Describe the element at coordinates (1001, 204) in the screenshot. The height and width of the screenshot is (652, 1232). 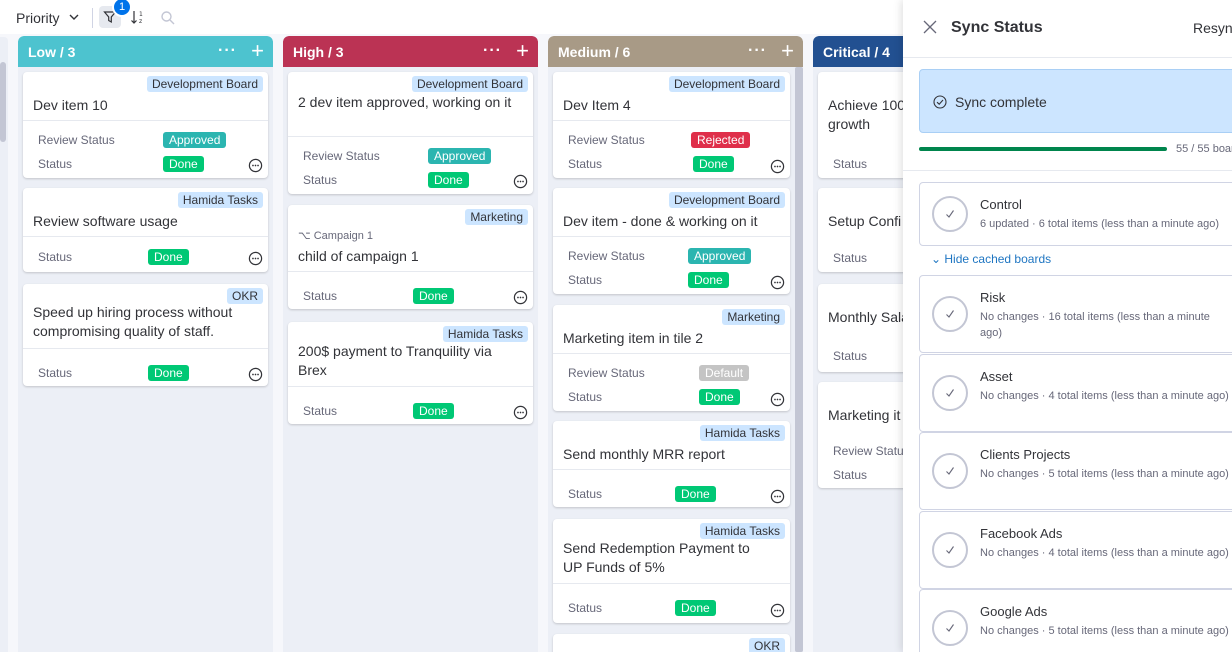
I see `board-name: Control` at that location.